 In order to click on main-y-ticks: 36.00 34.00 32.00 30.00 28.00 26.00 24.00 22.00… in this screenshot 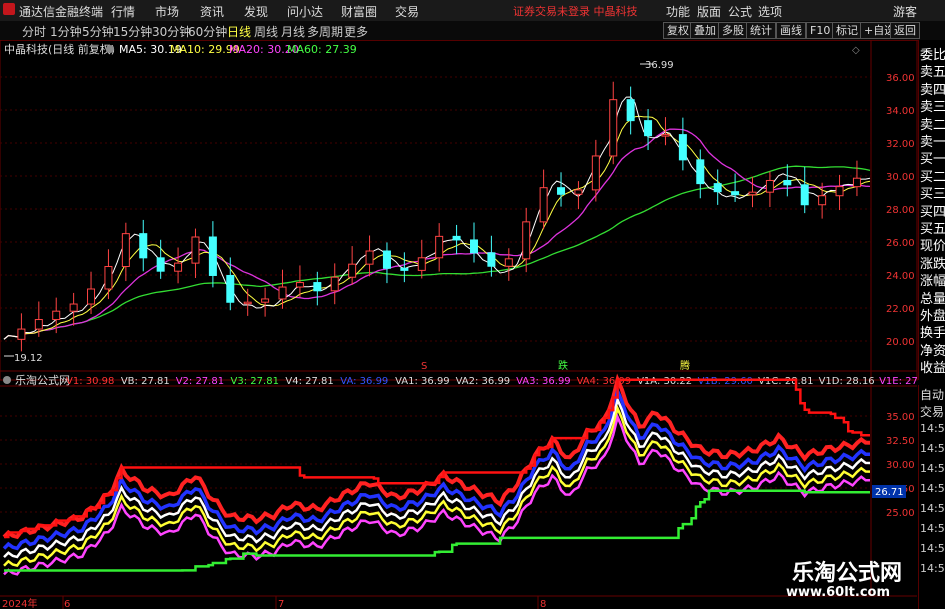, I will do `click(900, 210)`.